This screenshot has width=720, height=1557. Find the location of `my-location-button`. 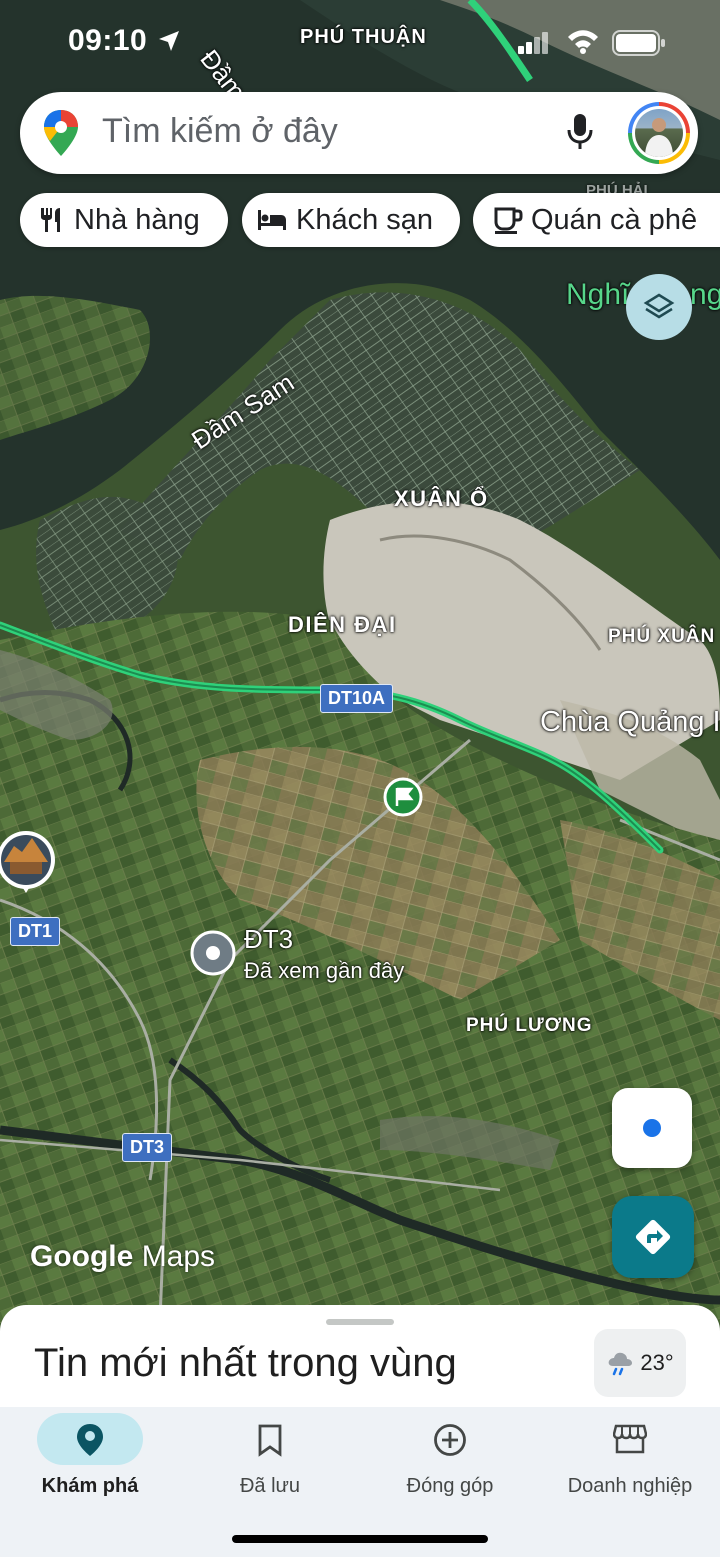

my-location-button is located at coordinates (652, 1128).